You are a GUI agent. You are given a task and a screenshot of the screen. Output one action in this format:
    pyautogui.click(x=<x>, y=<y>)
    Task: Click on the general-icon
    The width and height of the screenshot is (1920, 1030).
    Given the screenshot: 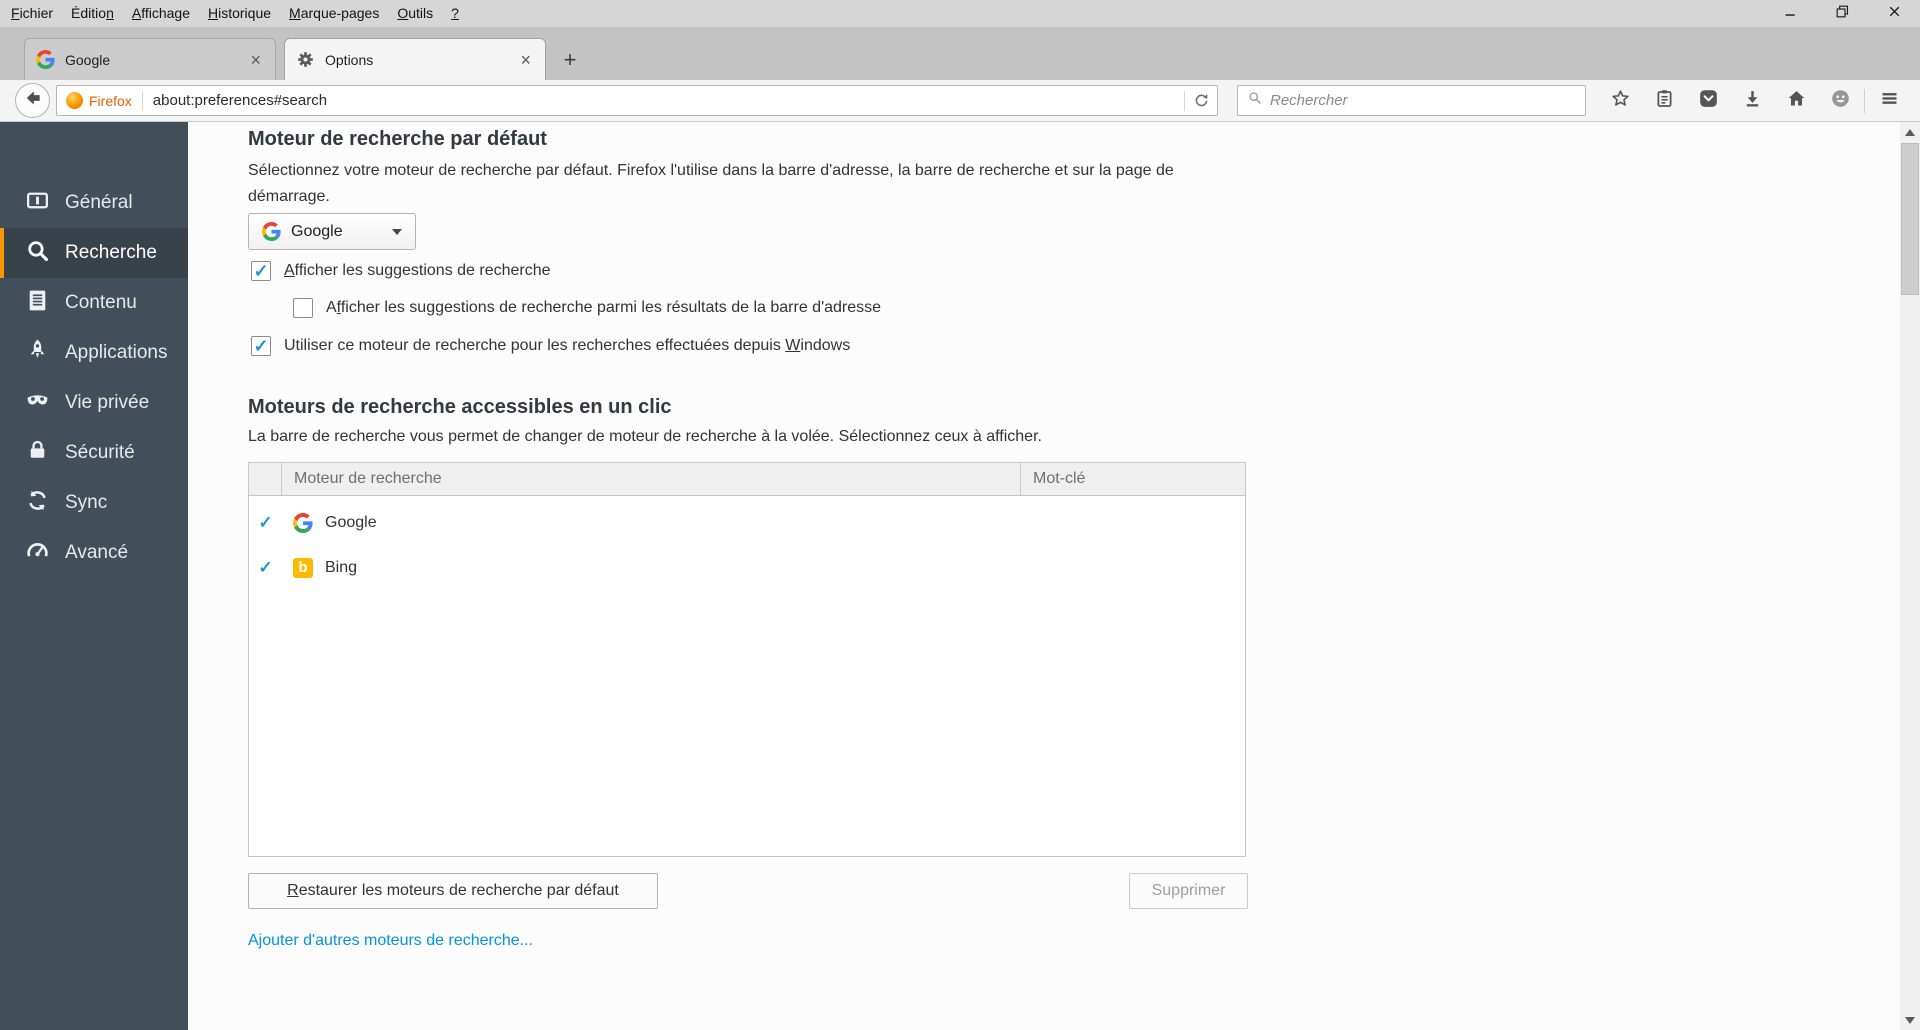 What is the action you would take?
    pyautogui.click(x=37, y=203)
    